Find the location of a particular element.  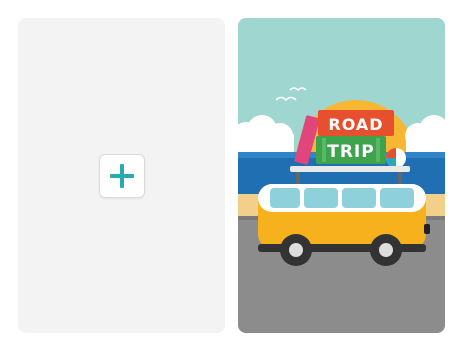

plus-icon is located at coordinates (122, 176).